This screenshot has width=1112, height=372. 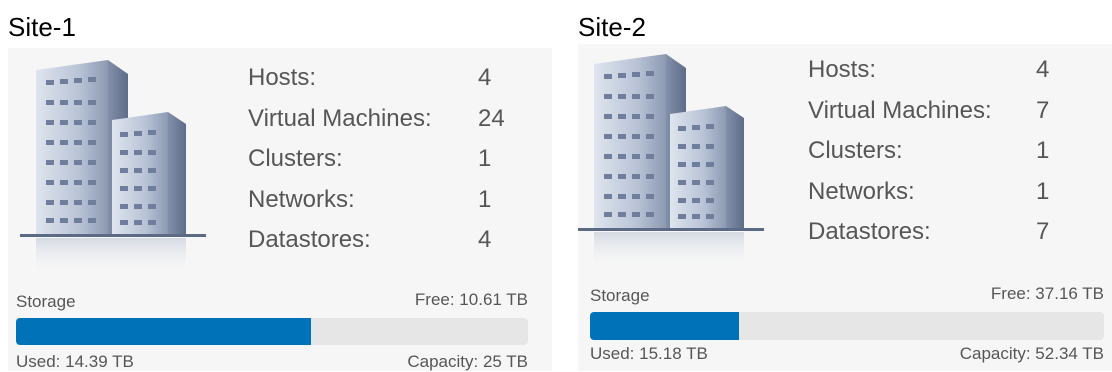 I want to click on stat-virtual-machines: Virtual Machines: 7, so click(x=928, y=115).